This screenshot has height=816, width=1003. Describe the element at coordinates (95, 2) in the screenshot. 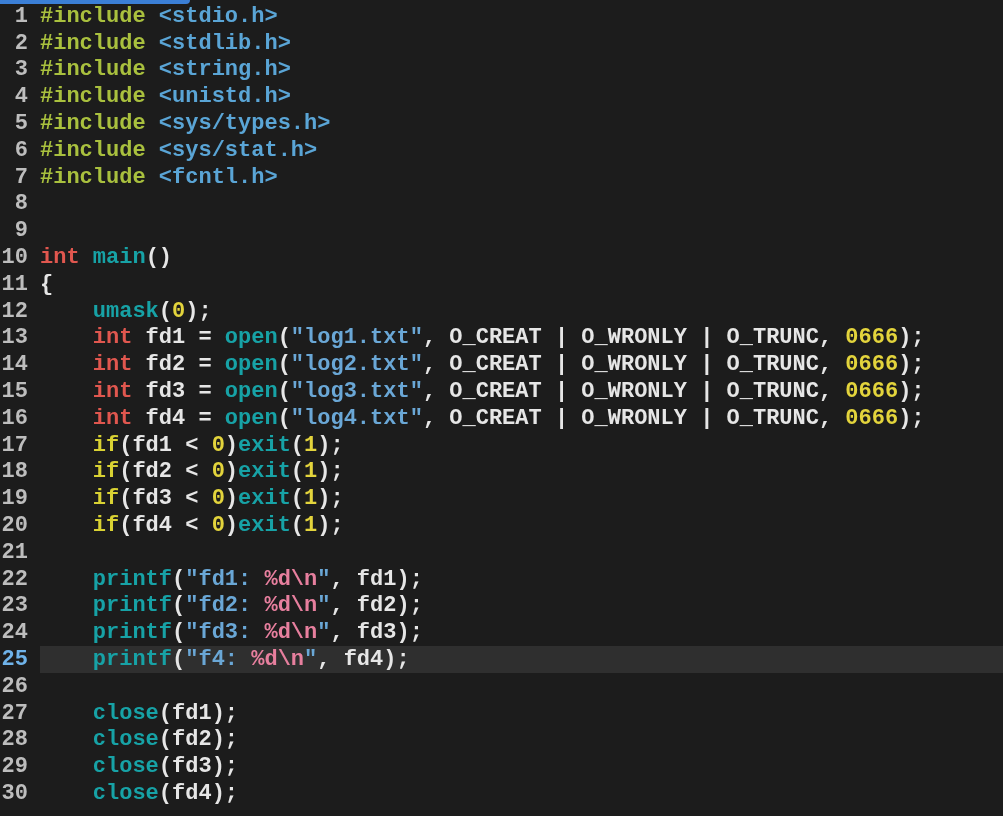

I see `editor-tab` at that location.